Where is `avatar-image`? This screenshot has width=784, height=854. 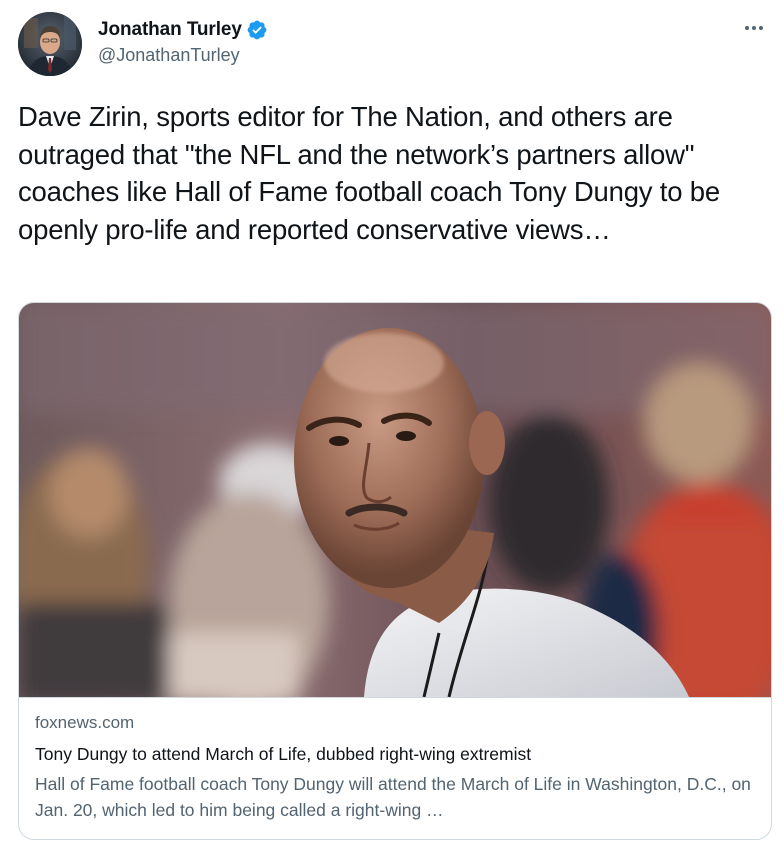
avatar-image is located at coordinates (50, 44).